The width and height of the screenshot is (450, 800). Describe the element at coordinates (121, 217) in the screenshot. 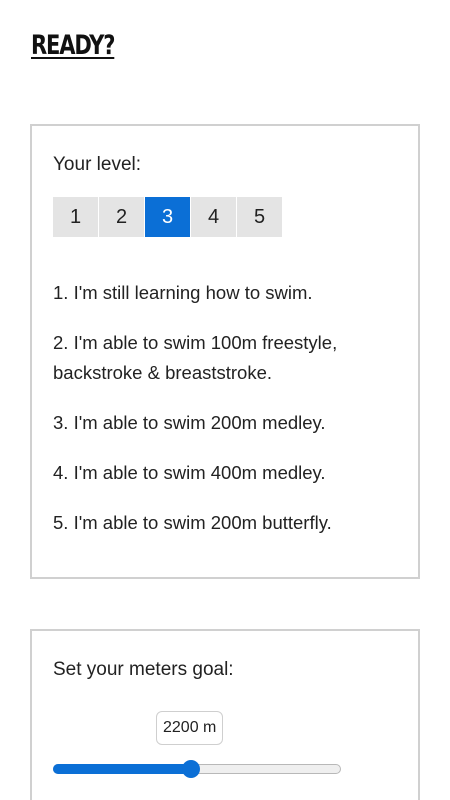

I see `level-button-2: 2` at that location.